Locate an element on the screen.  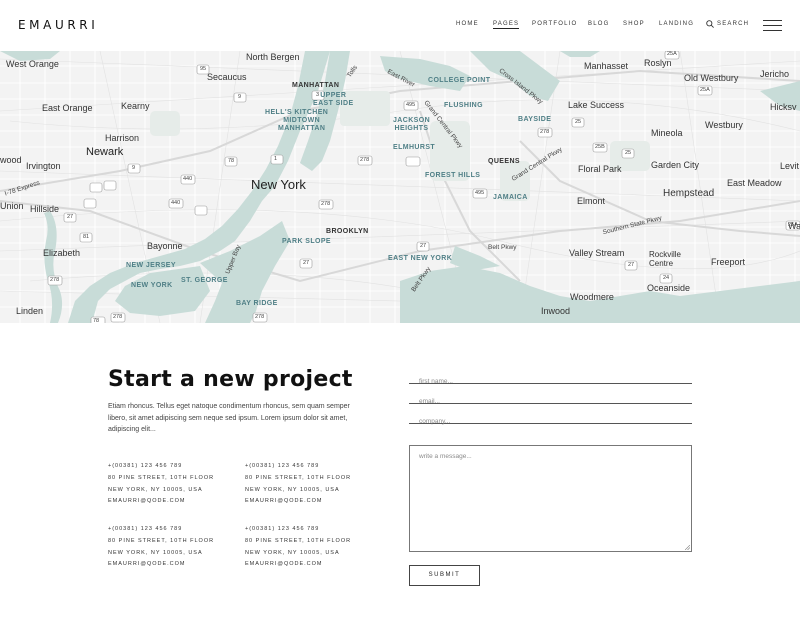
map-label-irvington: Irvington is located at coordinates (43, 166).